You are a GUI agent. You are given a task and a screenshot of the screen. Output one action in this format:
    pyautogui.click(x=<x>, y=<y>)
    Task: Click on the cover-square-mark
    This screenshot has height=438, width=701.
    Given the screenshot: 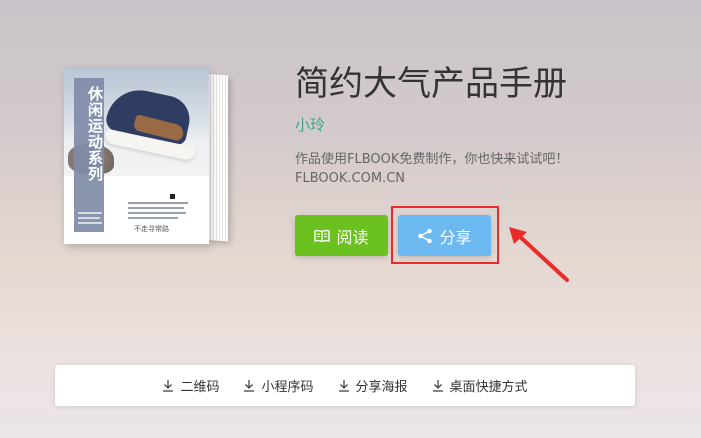 What is the action you would take?
    pyautogui.click(x=172, y=196)
    